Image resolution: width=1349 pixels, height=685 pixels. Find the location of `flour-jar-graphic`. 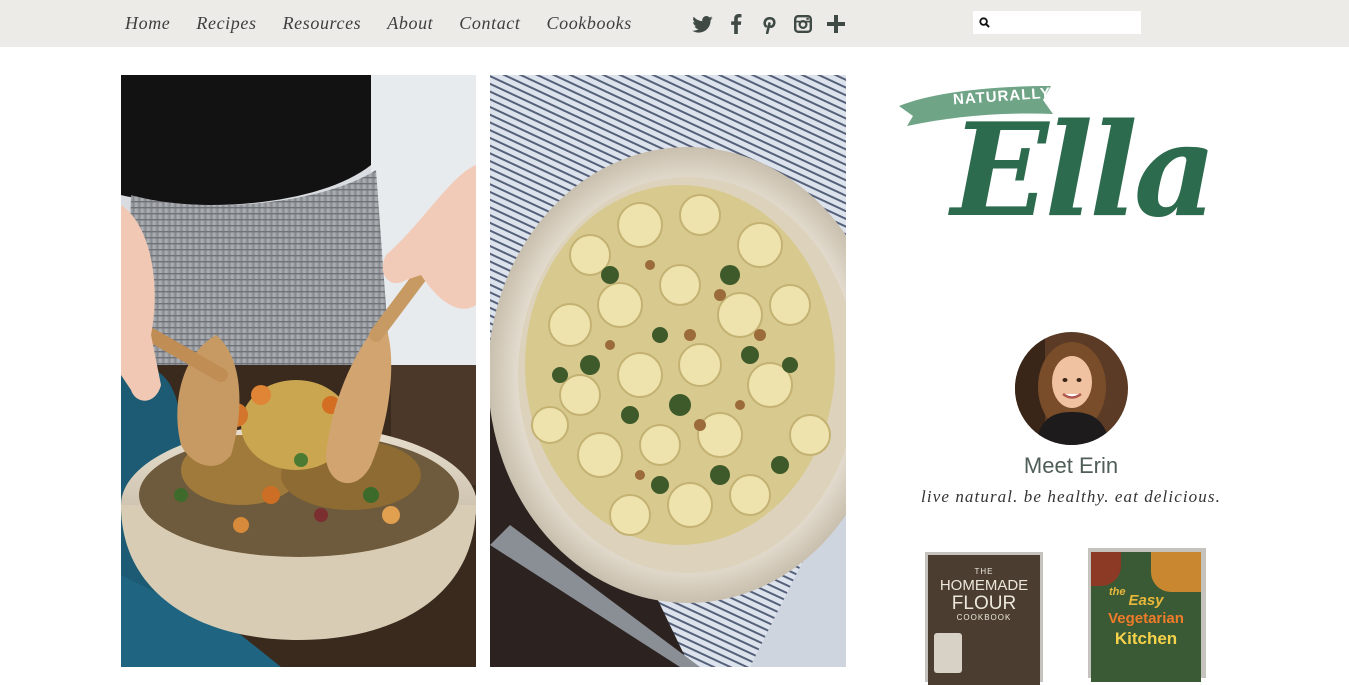

flour-jar-graphic is located at coordinates (948, 653).